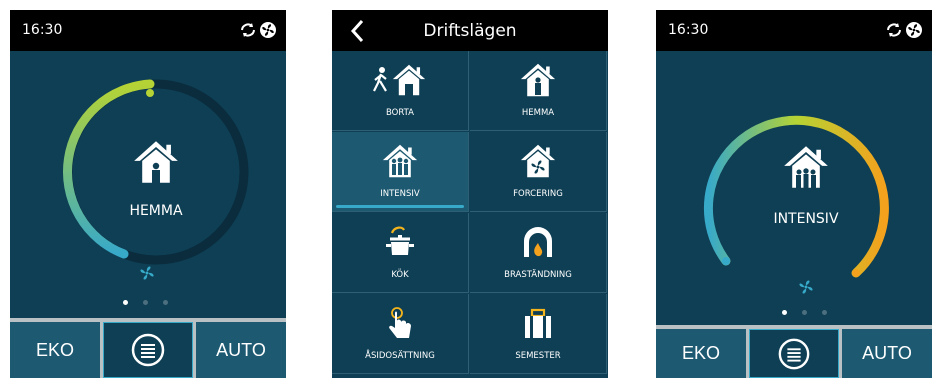  I want to click on fireplace-icon, so click(538, 242).